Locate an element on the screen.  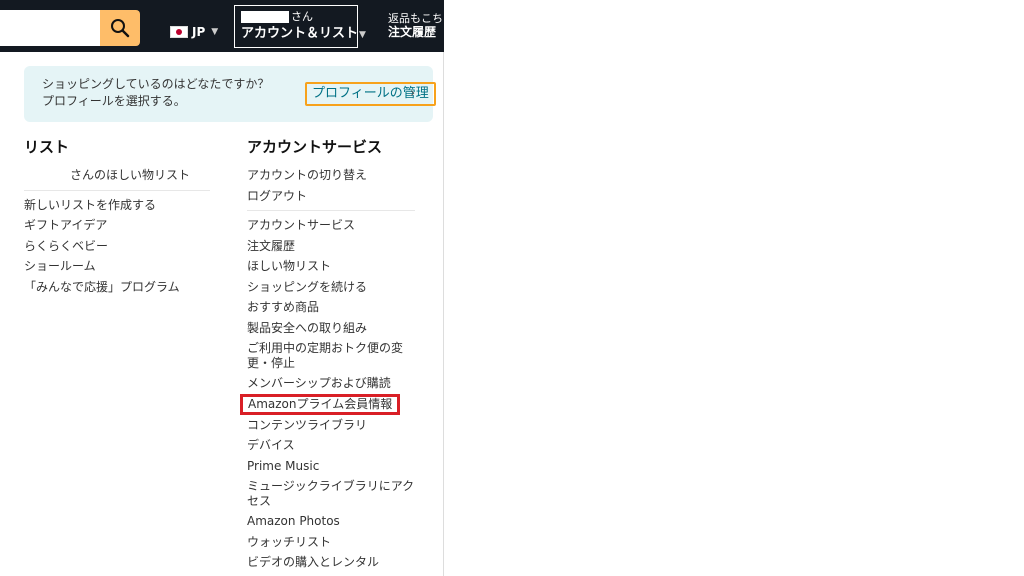
returns-and-orders: 返品もこち 注文履歴 is located at coordinates (415, 25).